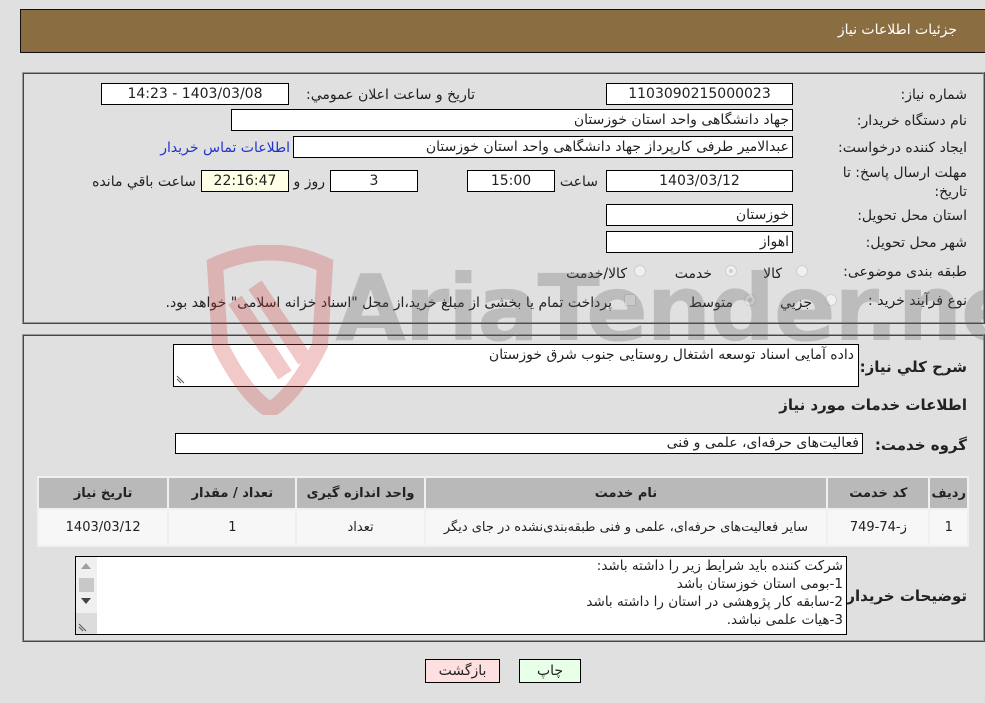 This screenshot has width=985, height=703. I want to click on days-label: روز و, so click(309, 182).